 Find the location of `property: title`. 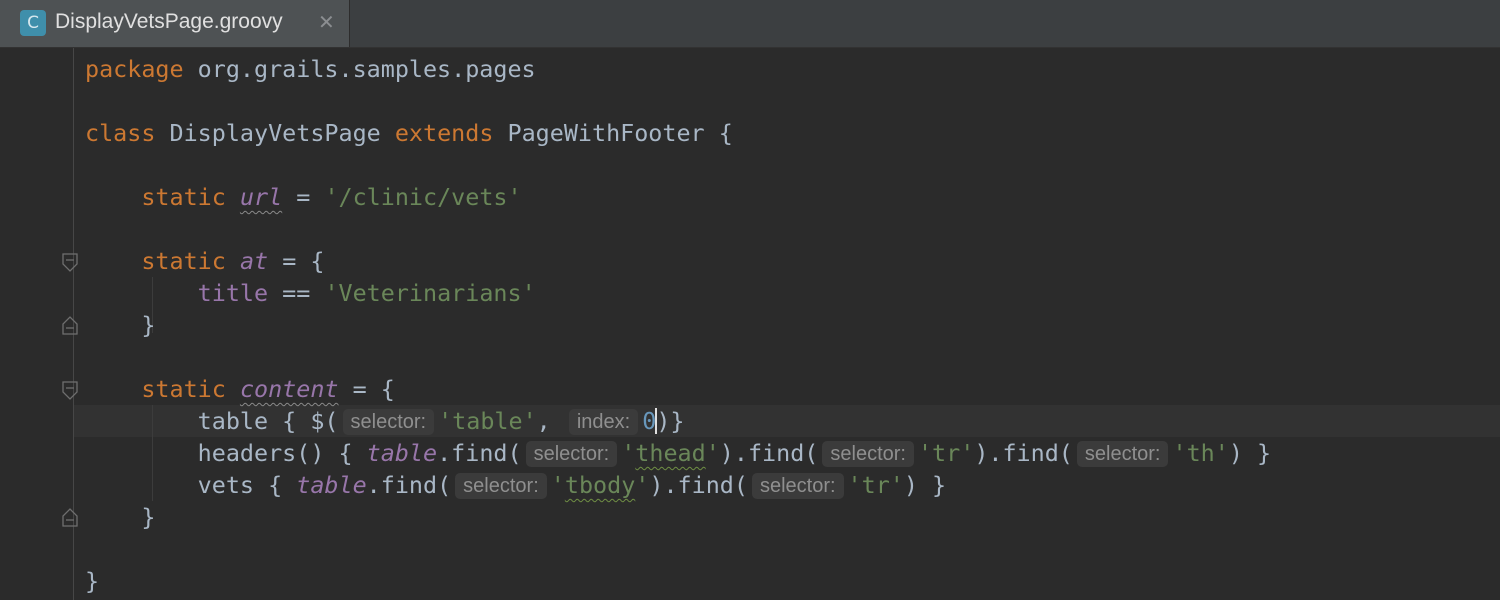

property: title is located at coordinates (233, 293).